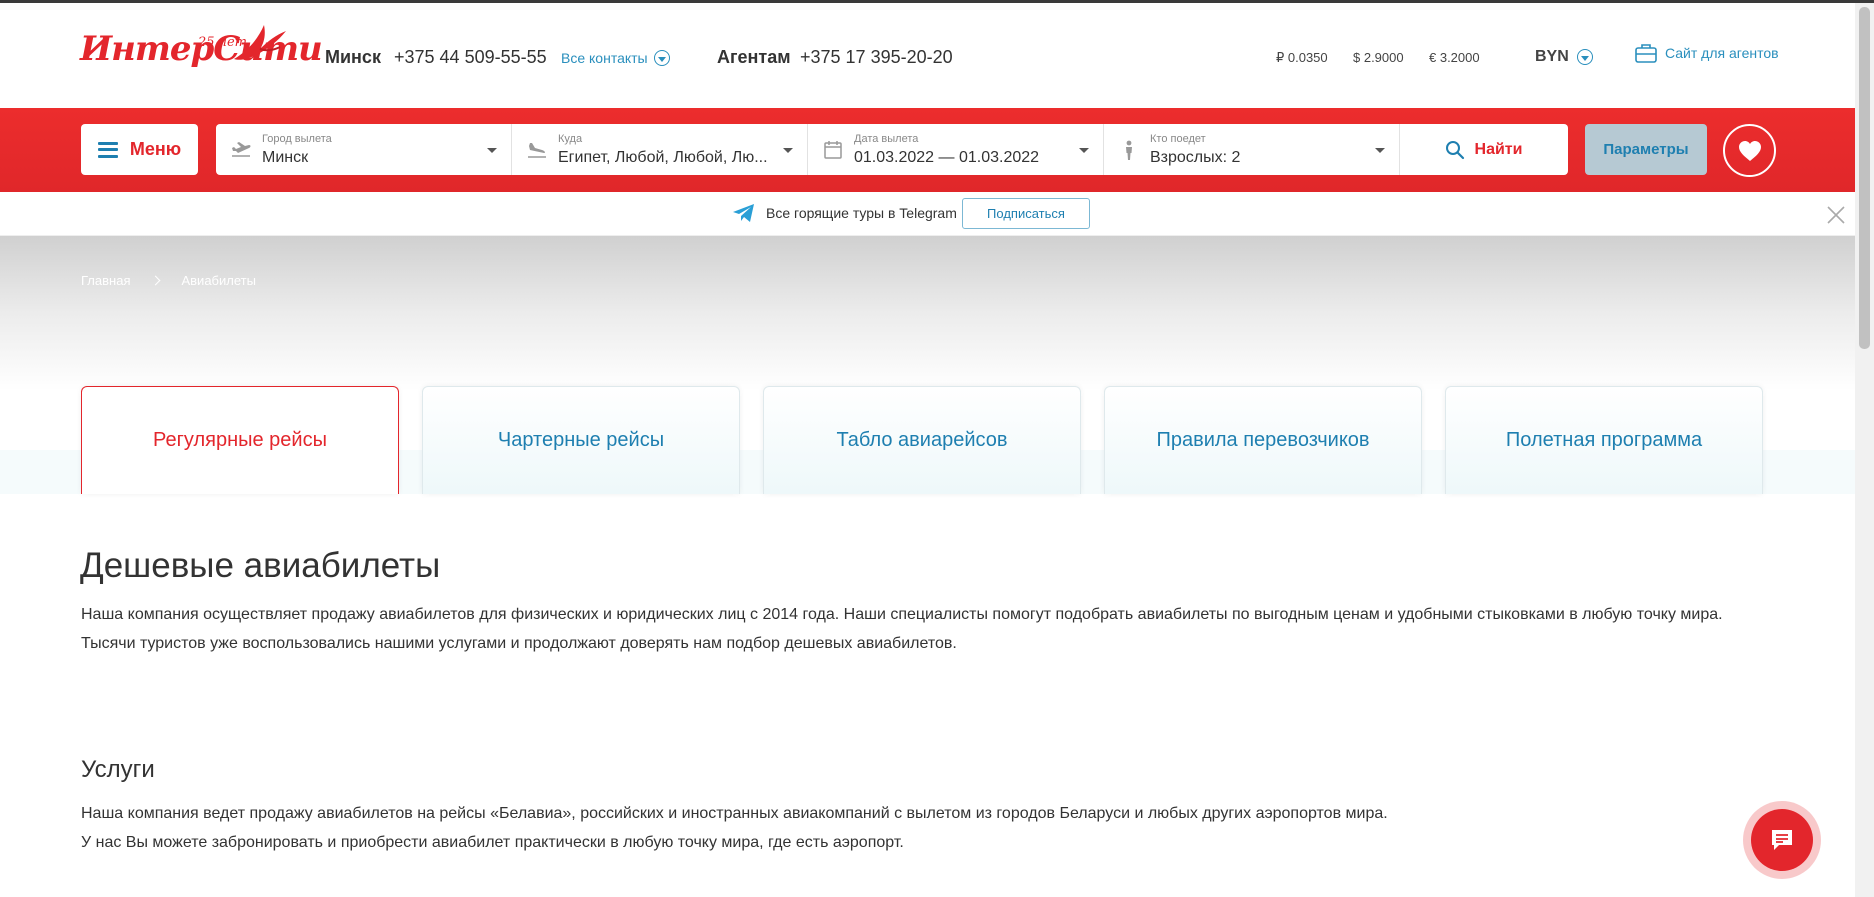 The width and height of the screenshot is (1874, 897). What do you see at coordinates (1129, 150) in the screenshot?
I see `person-icon` at bounding box center [1129, 150].